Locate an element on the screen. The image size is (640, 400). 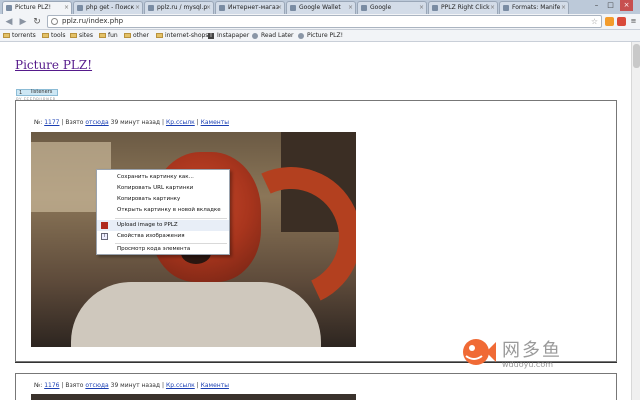
tab-php-get: php get - Поиск × is located at coordinates (108, 7).